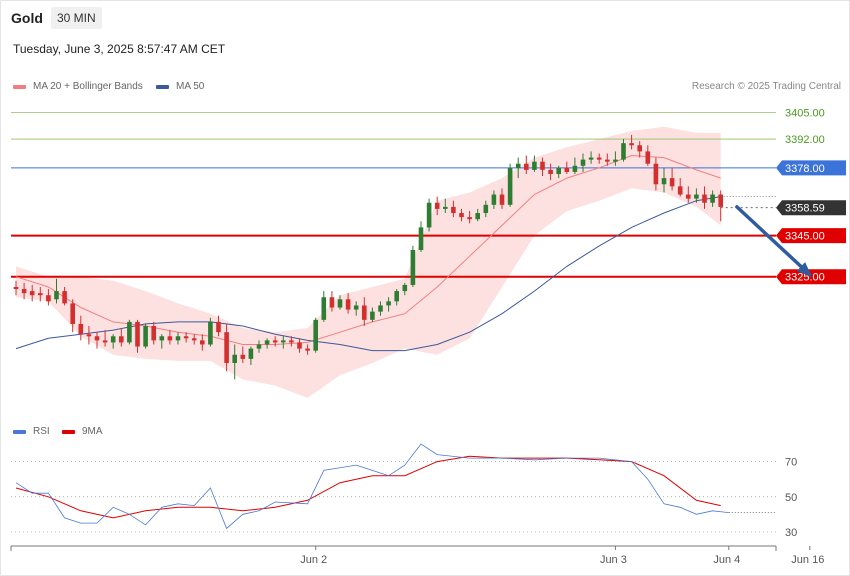 This screenshot has width=850, height=576. I want to click on rsi-tick-30: 30, so click(791, 533).